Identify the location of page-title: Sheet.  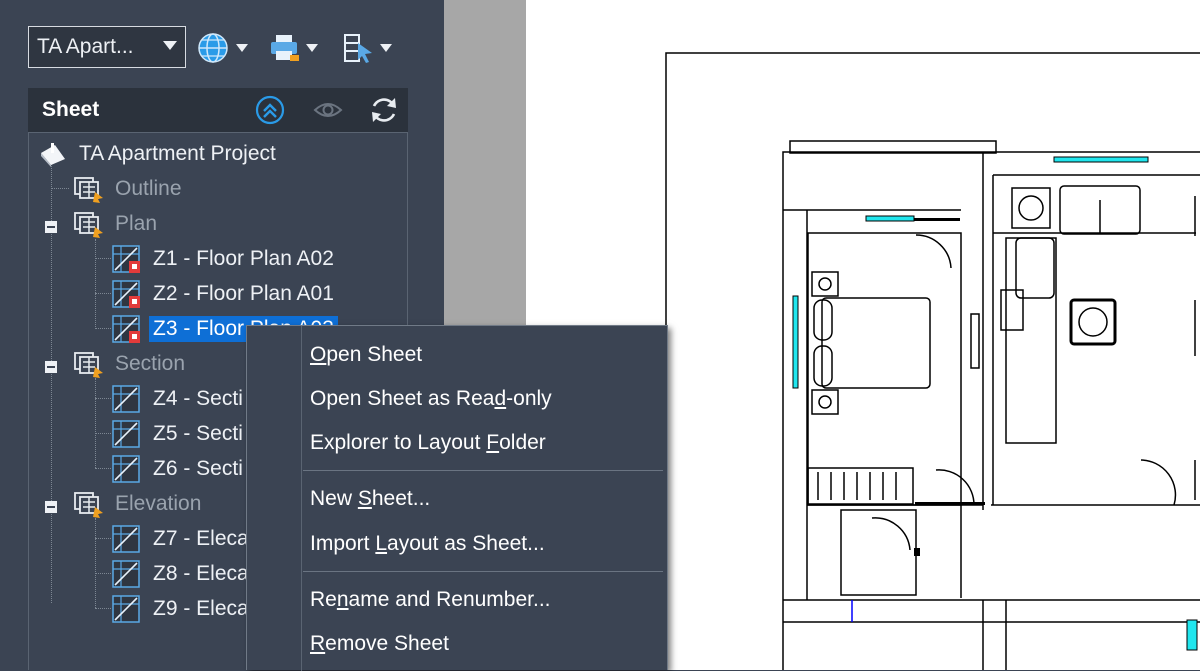
(71, 109).